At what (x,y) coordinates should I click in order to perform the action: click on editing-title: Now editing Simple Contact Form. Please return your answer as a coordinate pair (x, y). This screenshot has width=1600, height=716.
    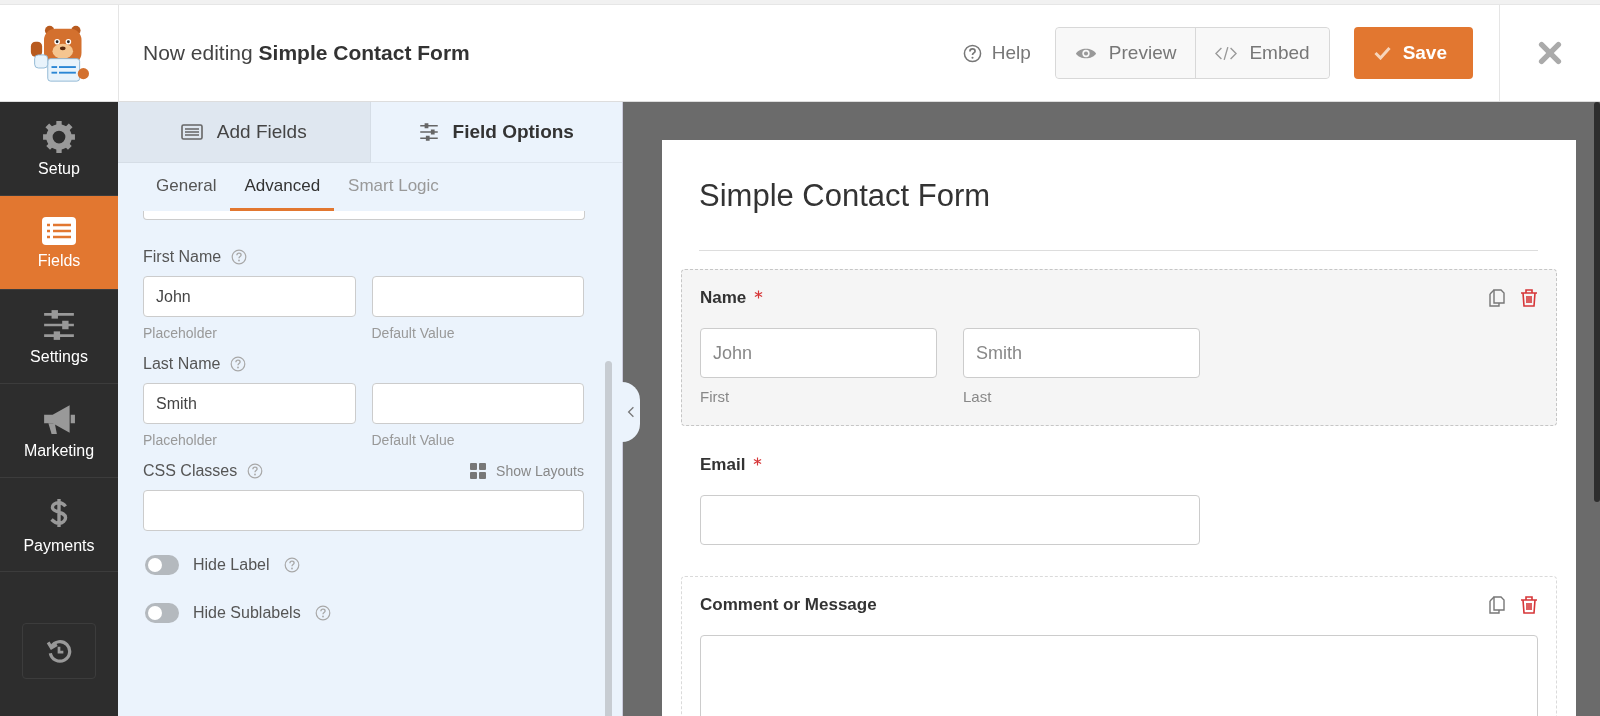
    Looking at the image, I should click on (306, 53).